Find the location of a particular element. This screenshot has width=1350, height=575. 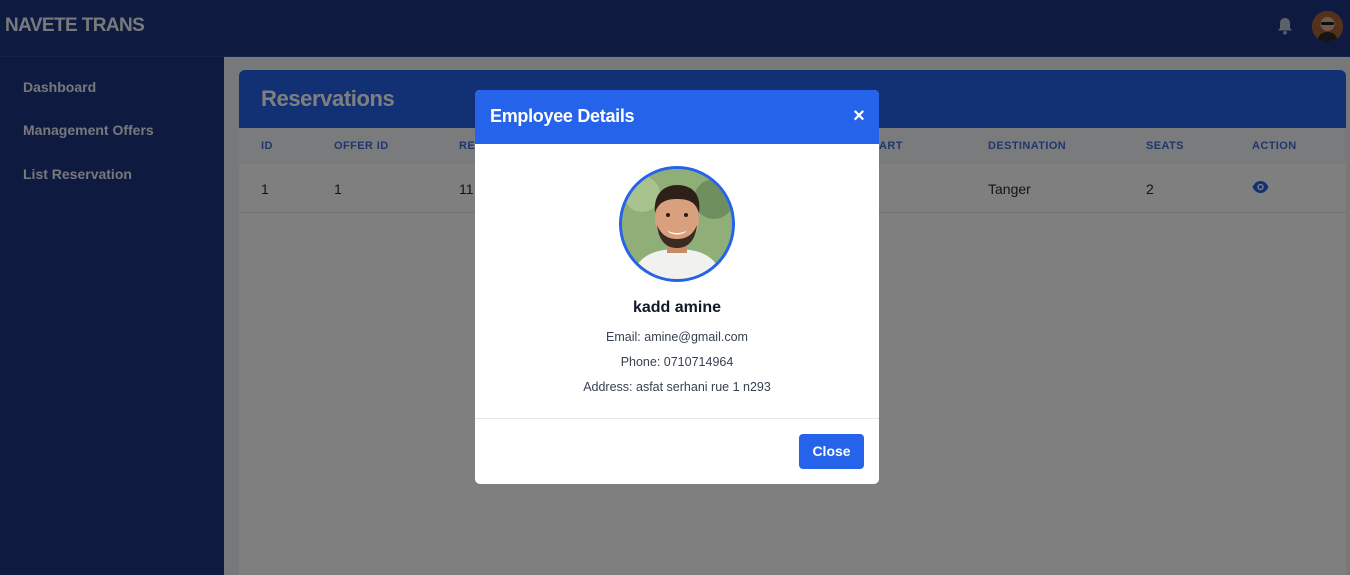

employee-photo is located at coordinates (677, 224).